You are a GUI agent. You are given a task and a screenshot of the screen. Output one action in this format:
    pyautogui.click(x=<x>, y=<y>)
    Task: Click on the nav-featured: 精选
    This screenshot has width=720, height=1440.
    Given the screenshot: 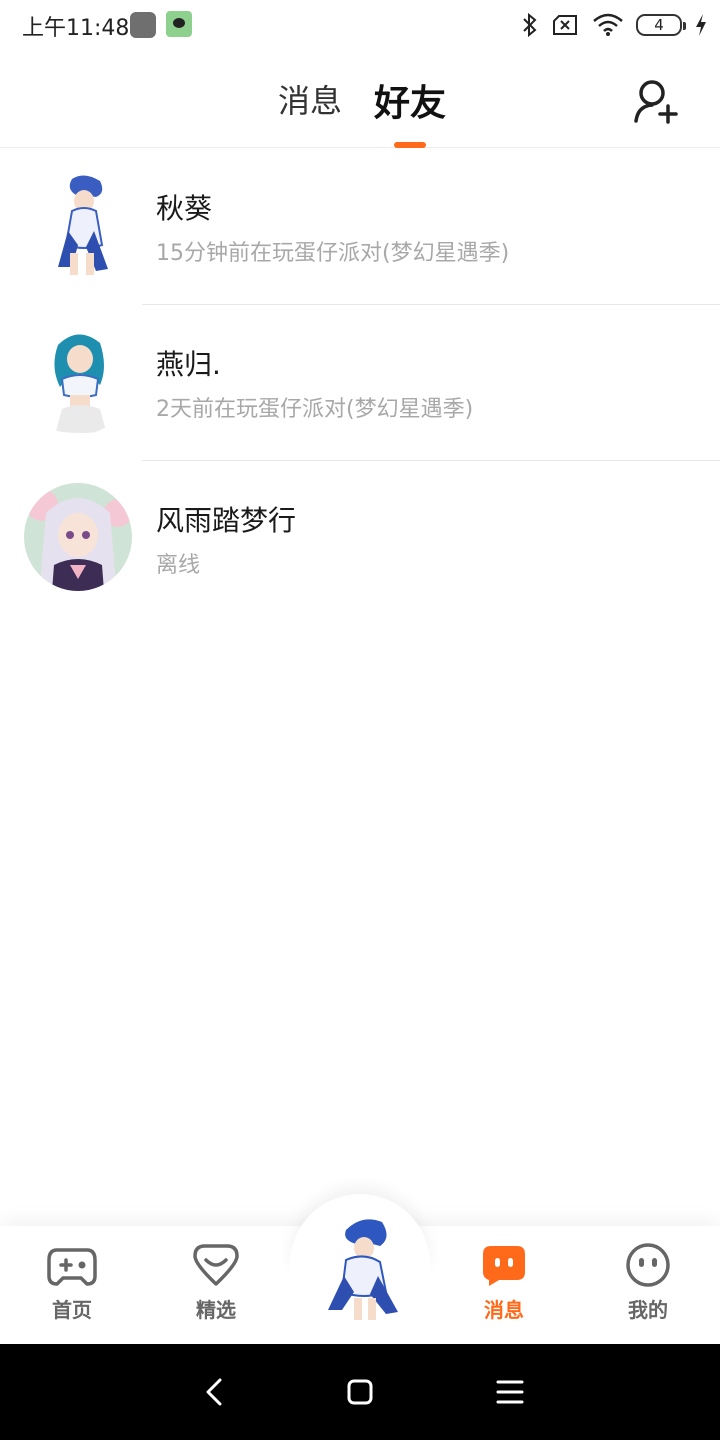 What is the action you would take?
    pyautogui.click(x=216, y=1284)
    